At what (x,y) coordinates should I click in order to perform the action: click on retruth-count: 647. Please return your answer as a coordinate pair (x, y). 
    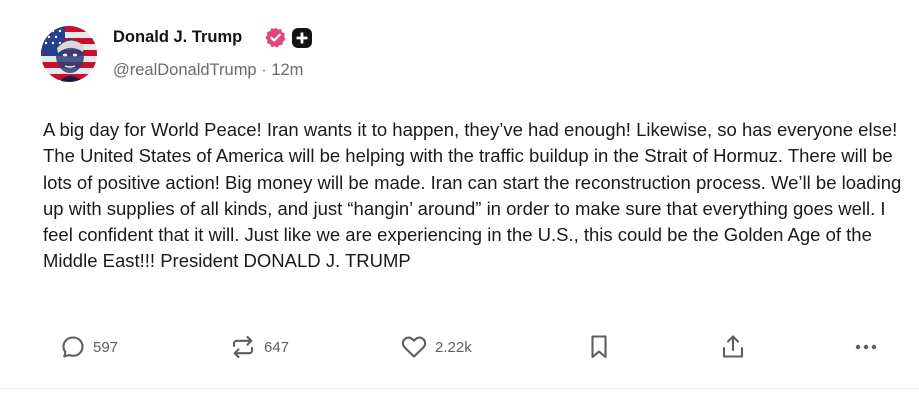
    Looking at the image, I should click on (277, 347).